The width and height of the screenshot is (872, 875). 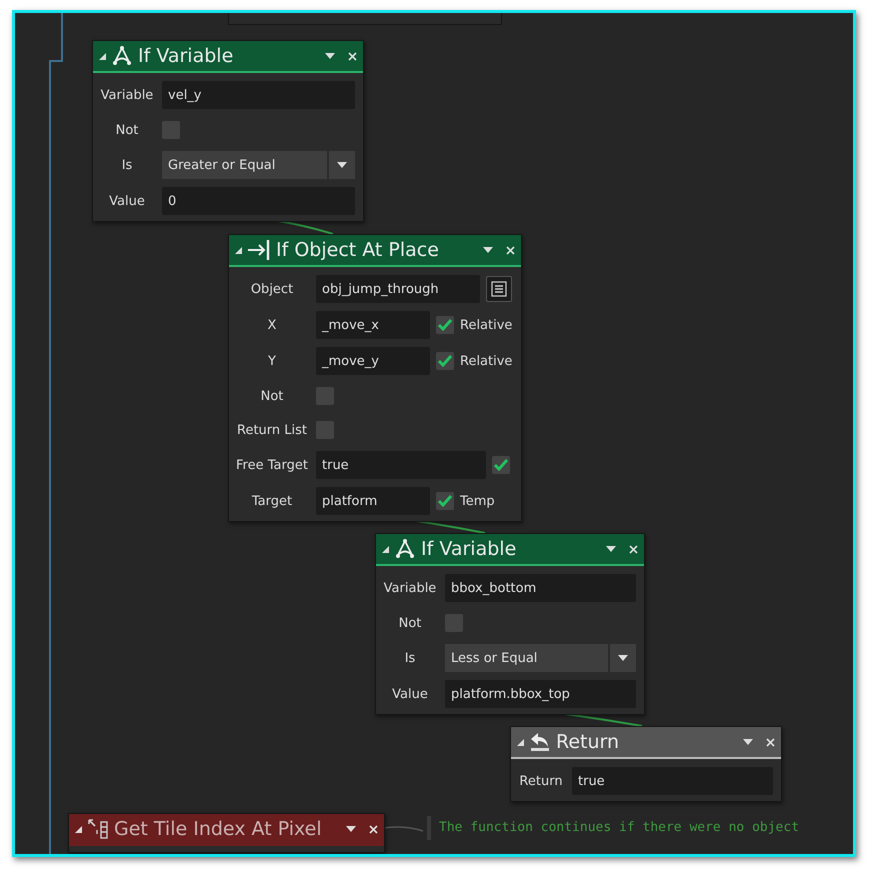 I want to click on action-node: If Variable Variable bbox_bottom Not Is Less or Equal Value platform.bbox_top, so click(x=510, y=624).